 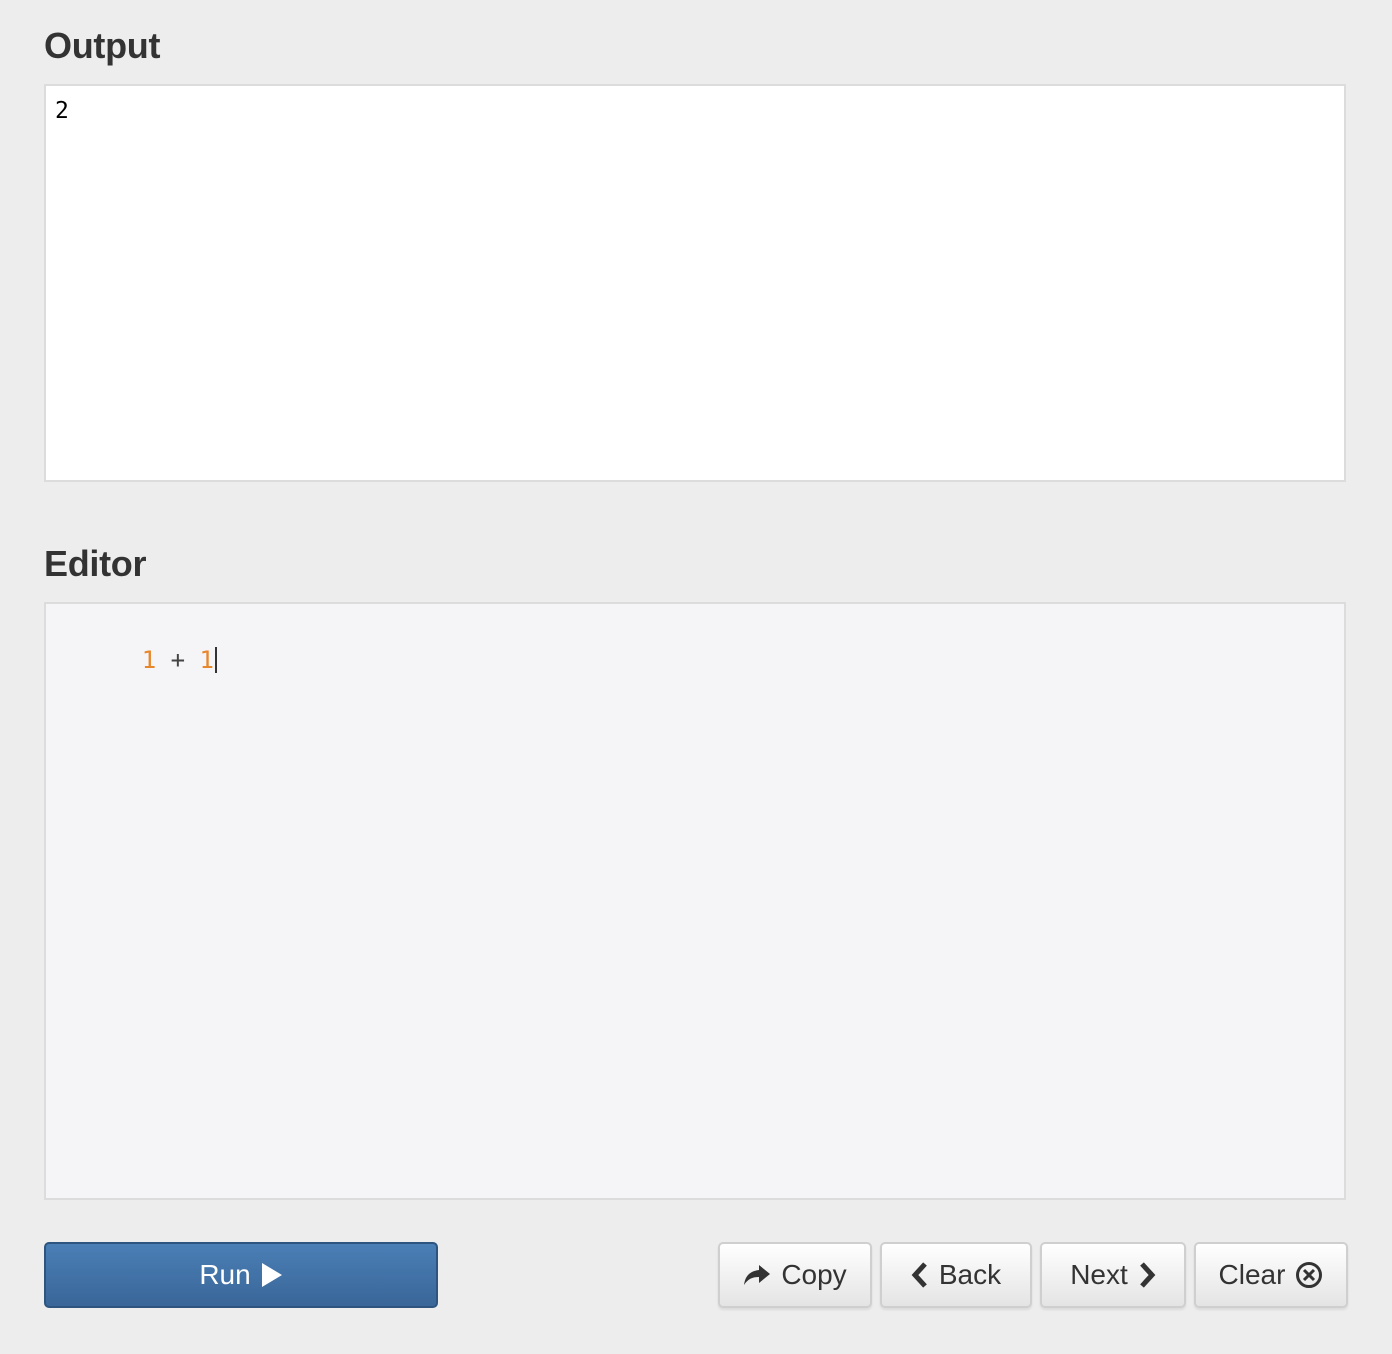 What do you see at coordinates (1147, 1275) in the screenshot?
I see `chevron-right-icon` at bounding box center [1147, 1275].